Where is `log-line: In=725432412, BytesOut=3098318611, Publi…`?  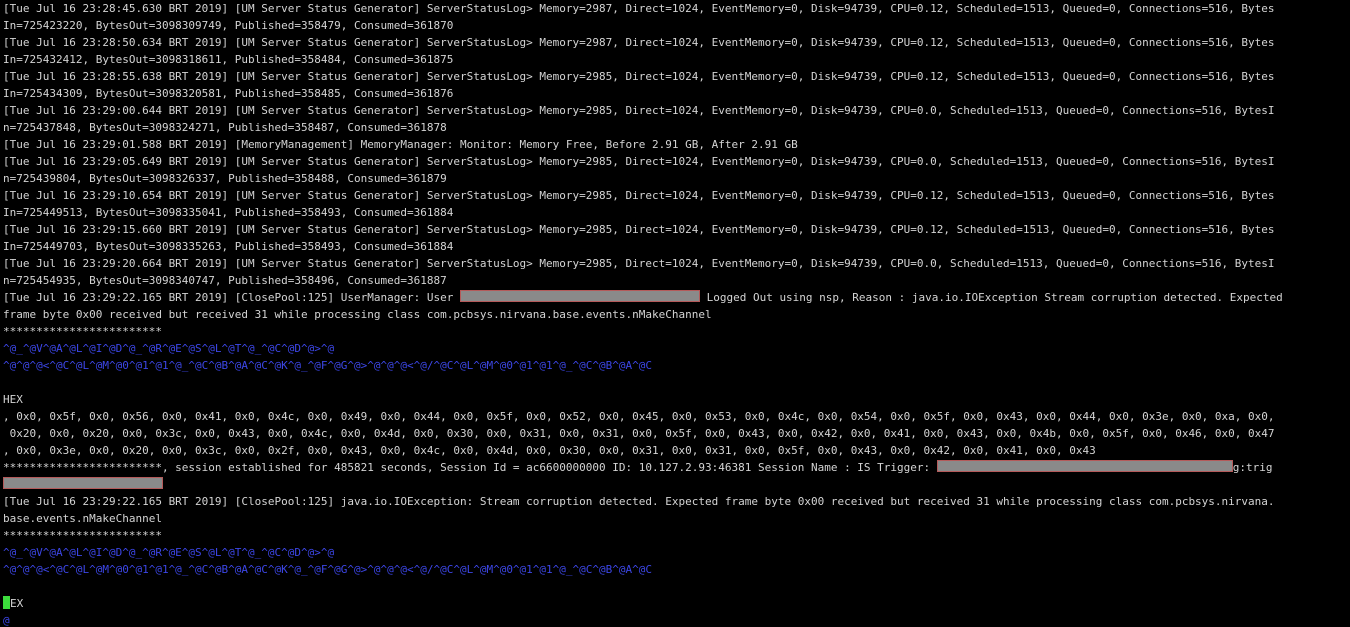 log-line: In=725432412, BytesOut=3098318611, Publi… is located at coordinates (228, 59).